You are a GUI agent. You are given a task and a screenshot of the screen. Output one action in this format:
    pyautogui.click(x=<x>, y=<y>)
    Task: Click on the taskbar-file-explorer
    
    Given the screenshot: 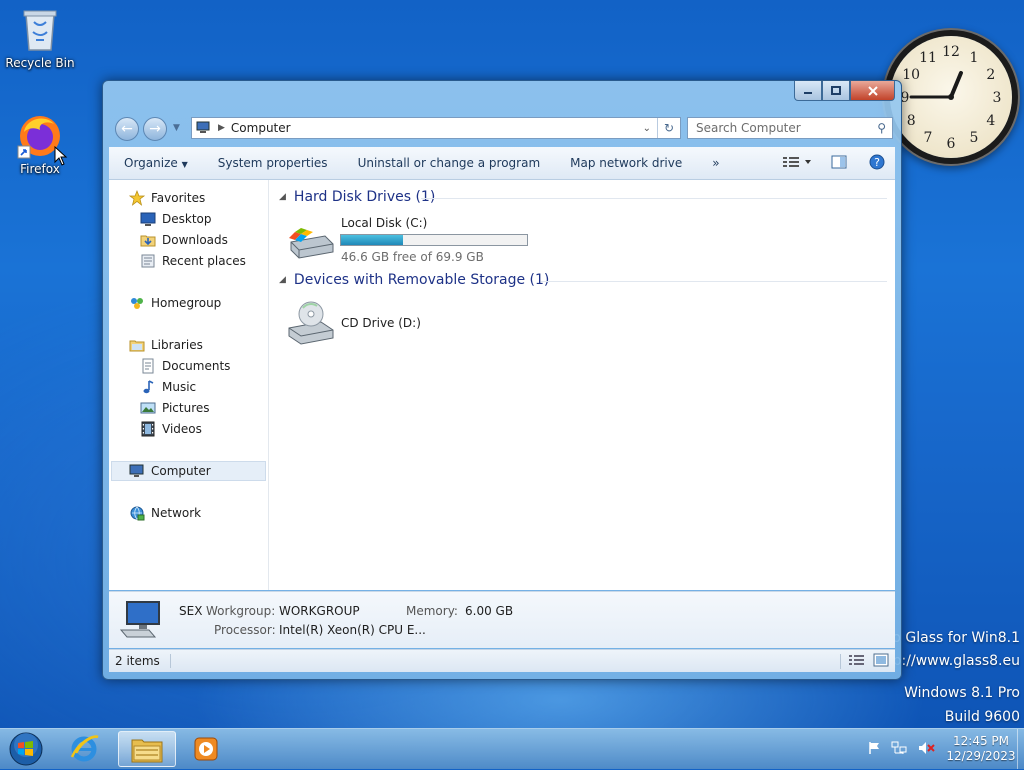 What is the action you would take?
    pyautogui.click(x=147, y=749)
    